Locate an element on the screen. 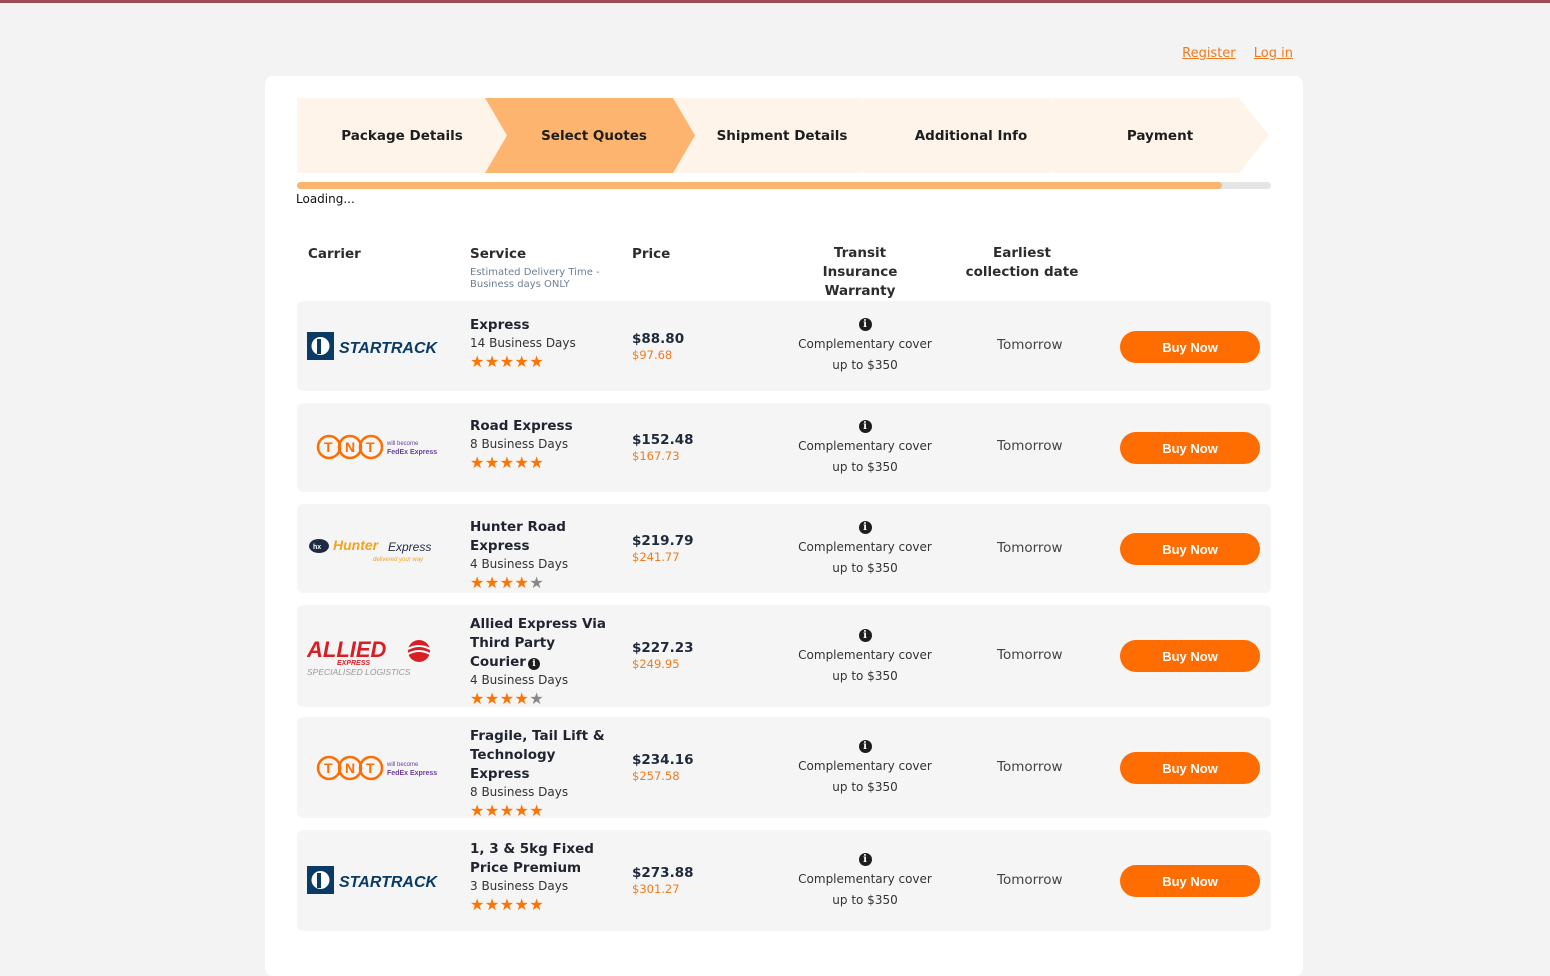 The height and width of the screenshot is (976, 1550). step-label: Shipment Details is located at coordinates (782, 135).